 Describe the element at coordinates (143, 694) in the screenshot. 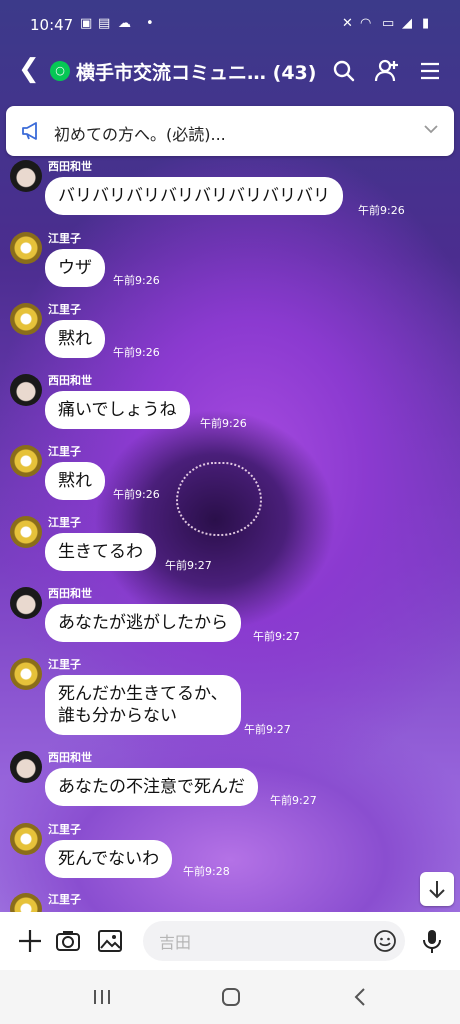

I see `message-line: 死んだか生きてるか、` at that location.